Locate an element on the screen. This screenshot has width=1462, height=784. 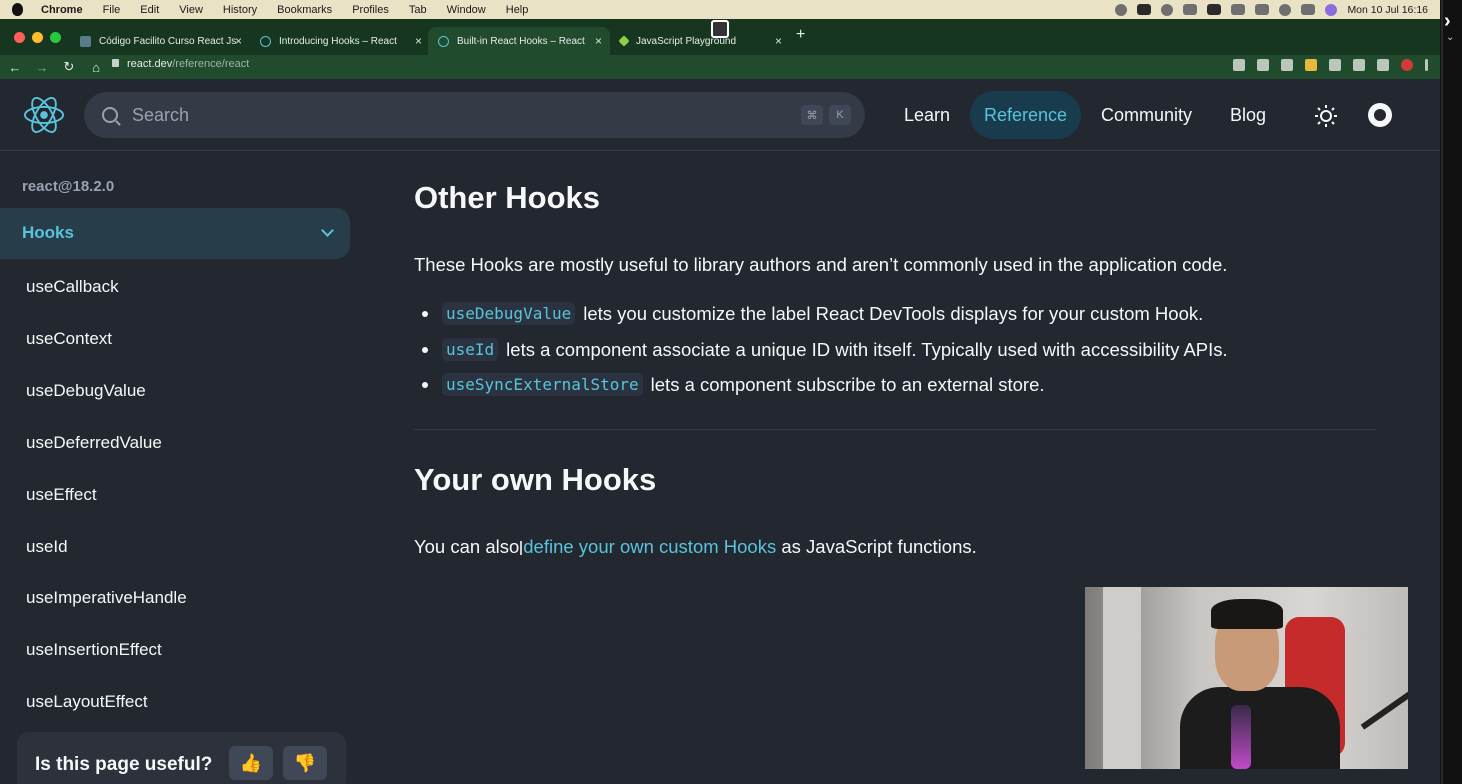
shortcut-k-key: K is located at coordinates (840, 115).